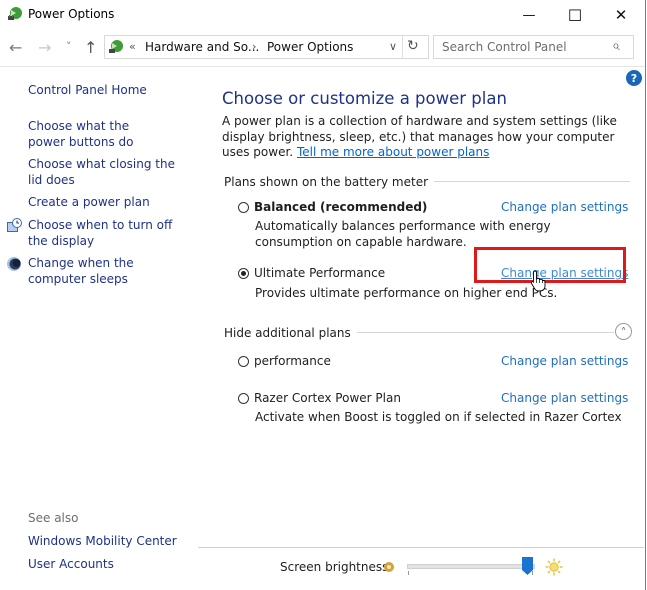 This screenshot has height=590, width=647. I want to click on display-clock-icon, so click(14, 225).